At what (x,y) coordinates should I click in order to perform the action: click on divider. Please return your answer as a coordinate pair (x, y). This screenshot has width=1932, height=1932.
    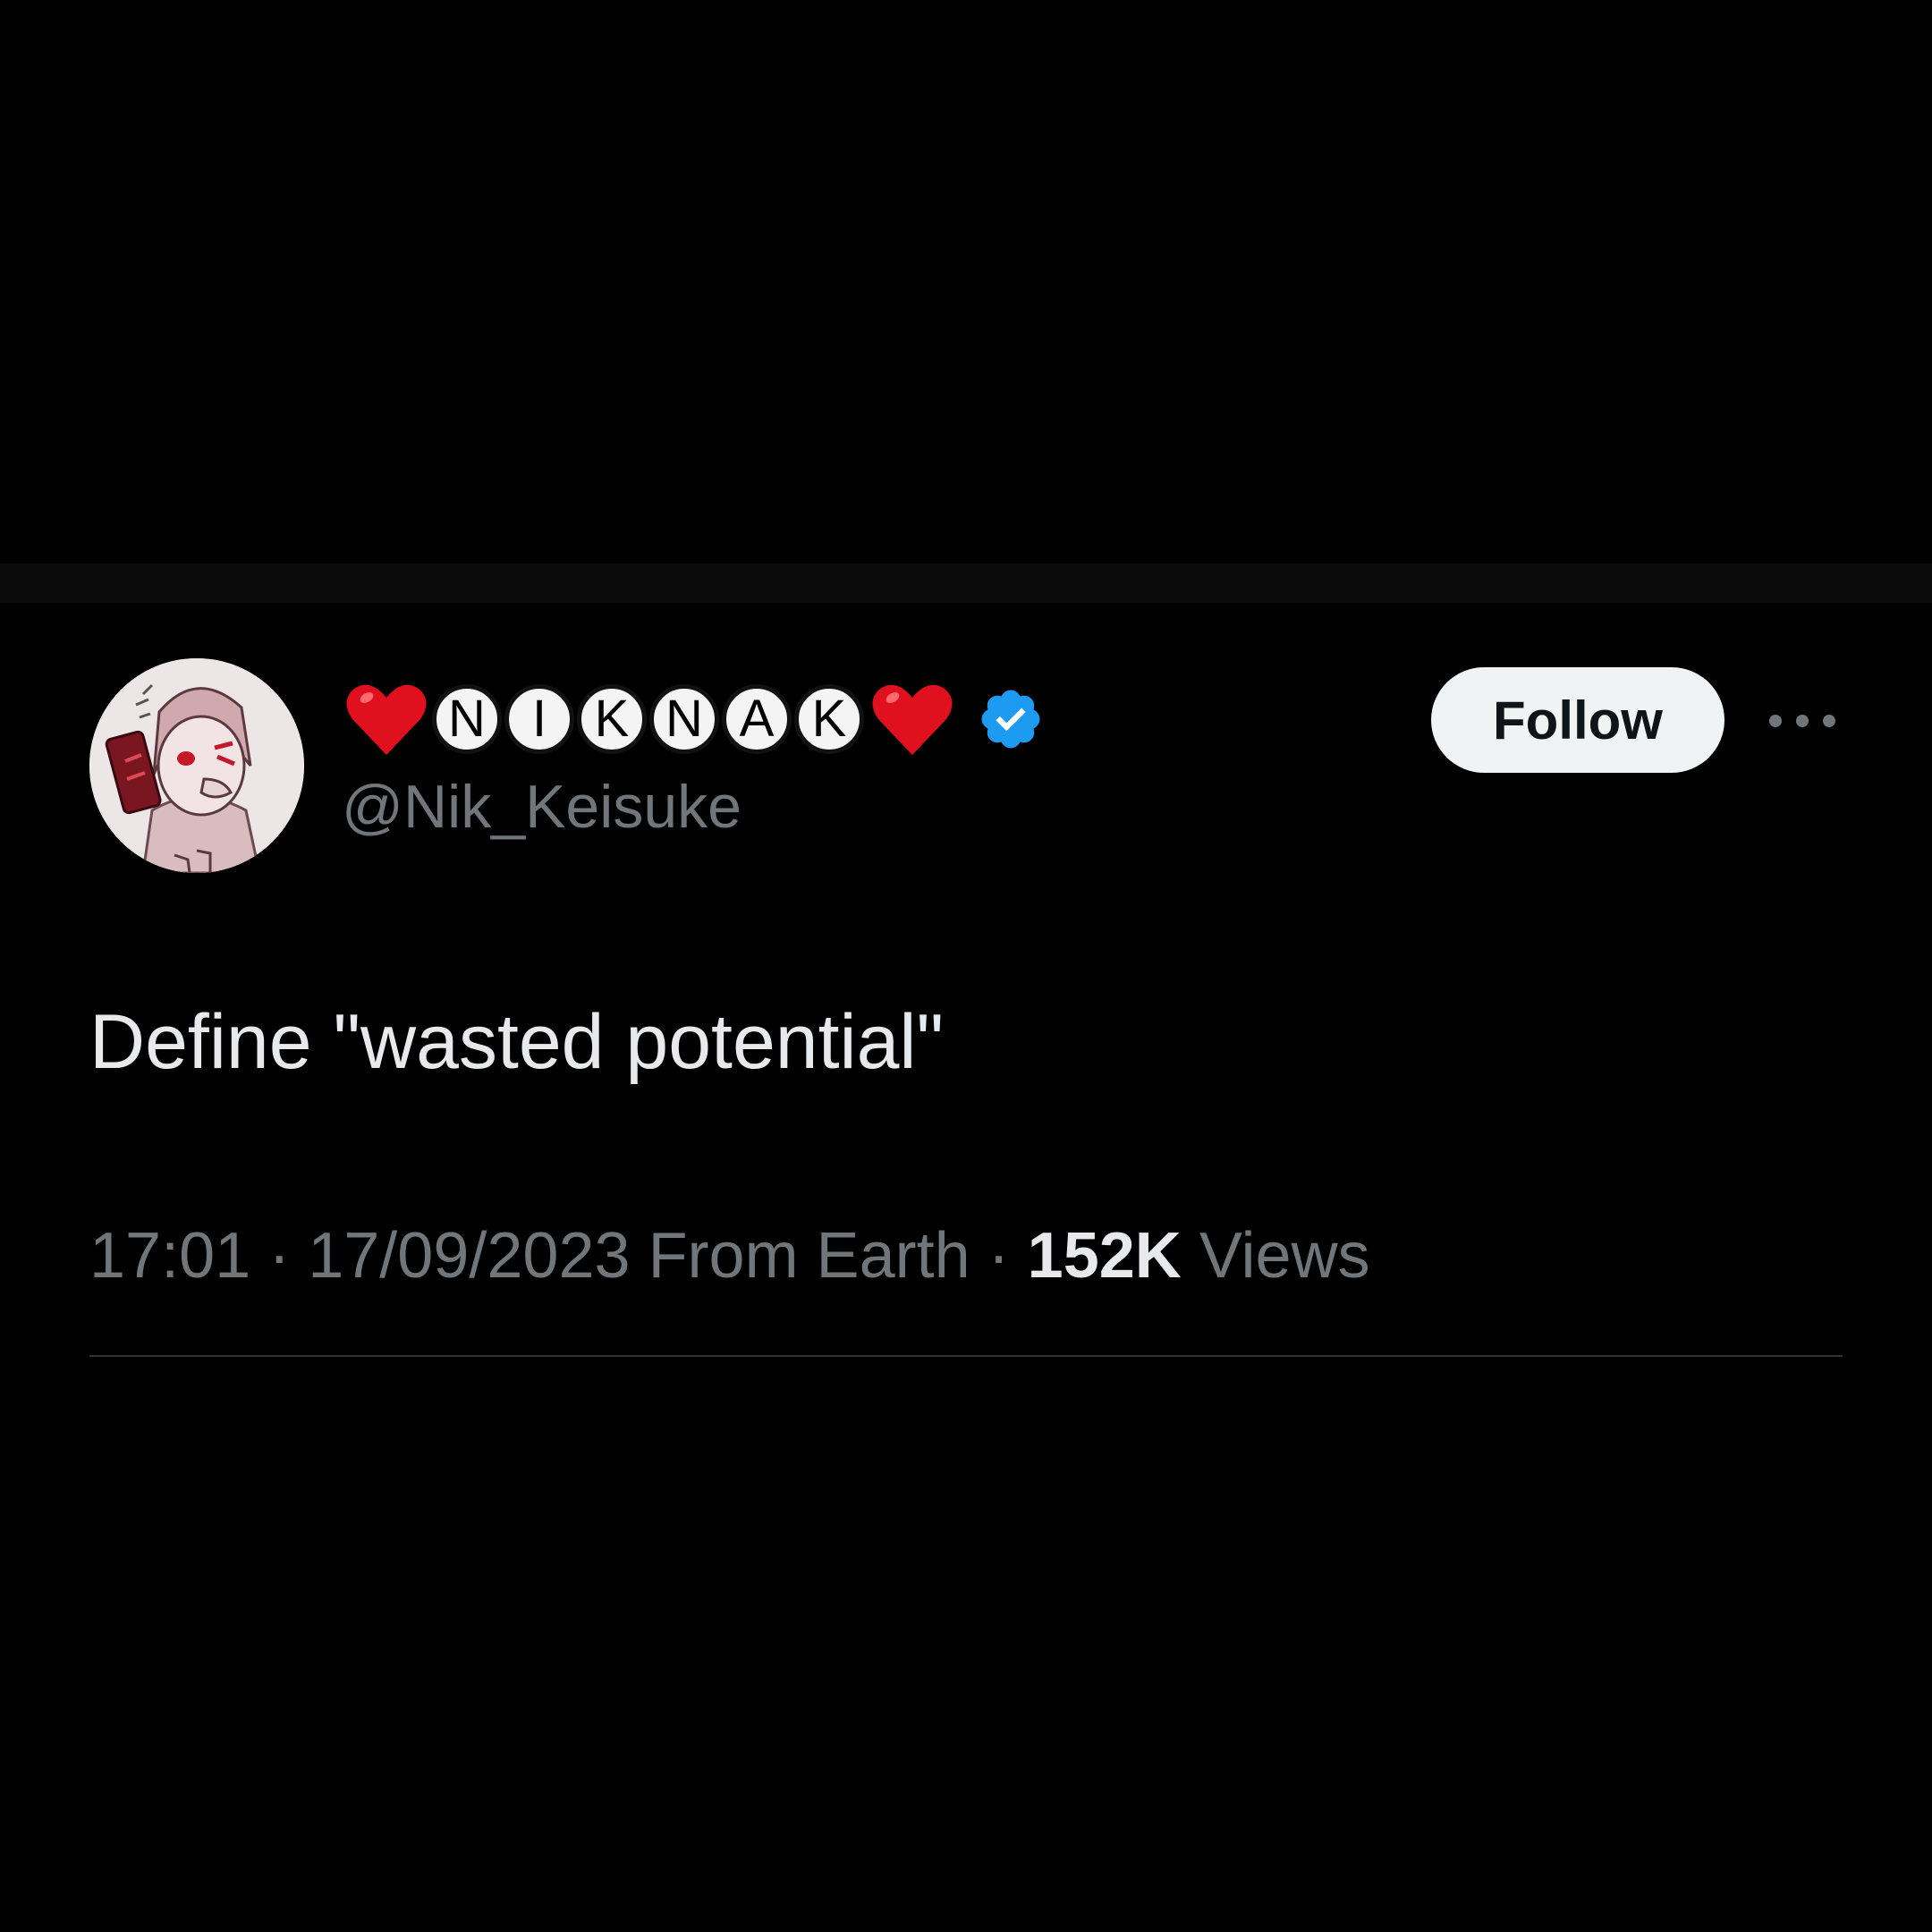
    Looking at the image, I should click on (966, 1356).